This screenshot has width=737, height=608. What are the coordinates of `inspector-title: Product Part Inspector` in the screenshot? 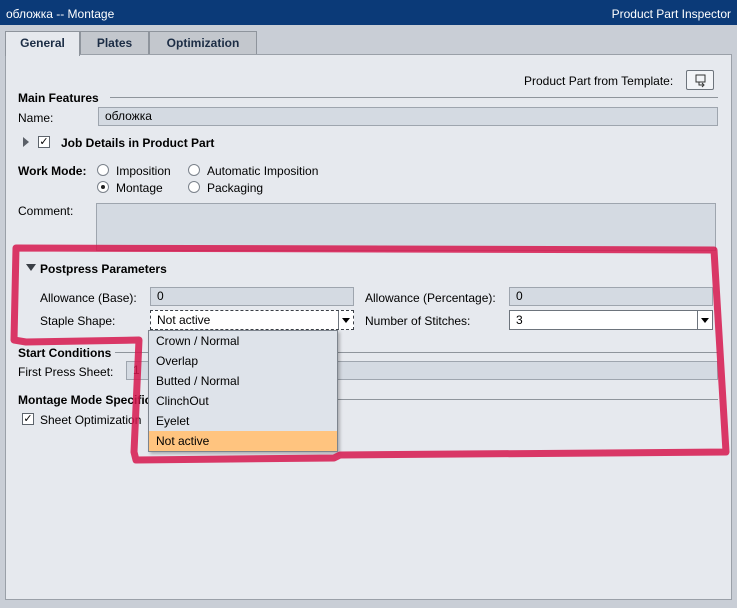 It's located at (671, 14).